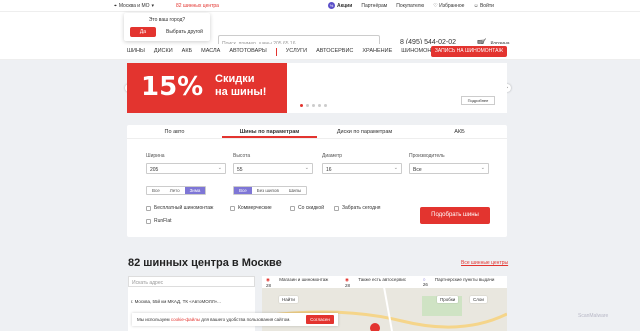 This screenshot has width=640, height=331. Describe the element at coordinates (205, 263) in the screenshot. I see `centers-title: 82 шинных центра в Москве` at that location.